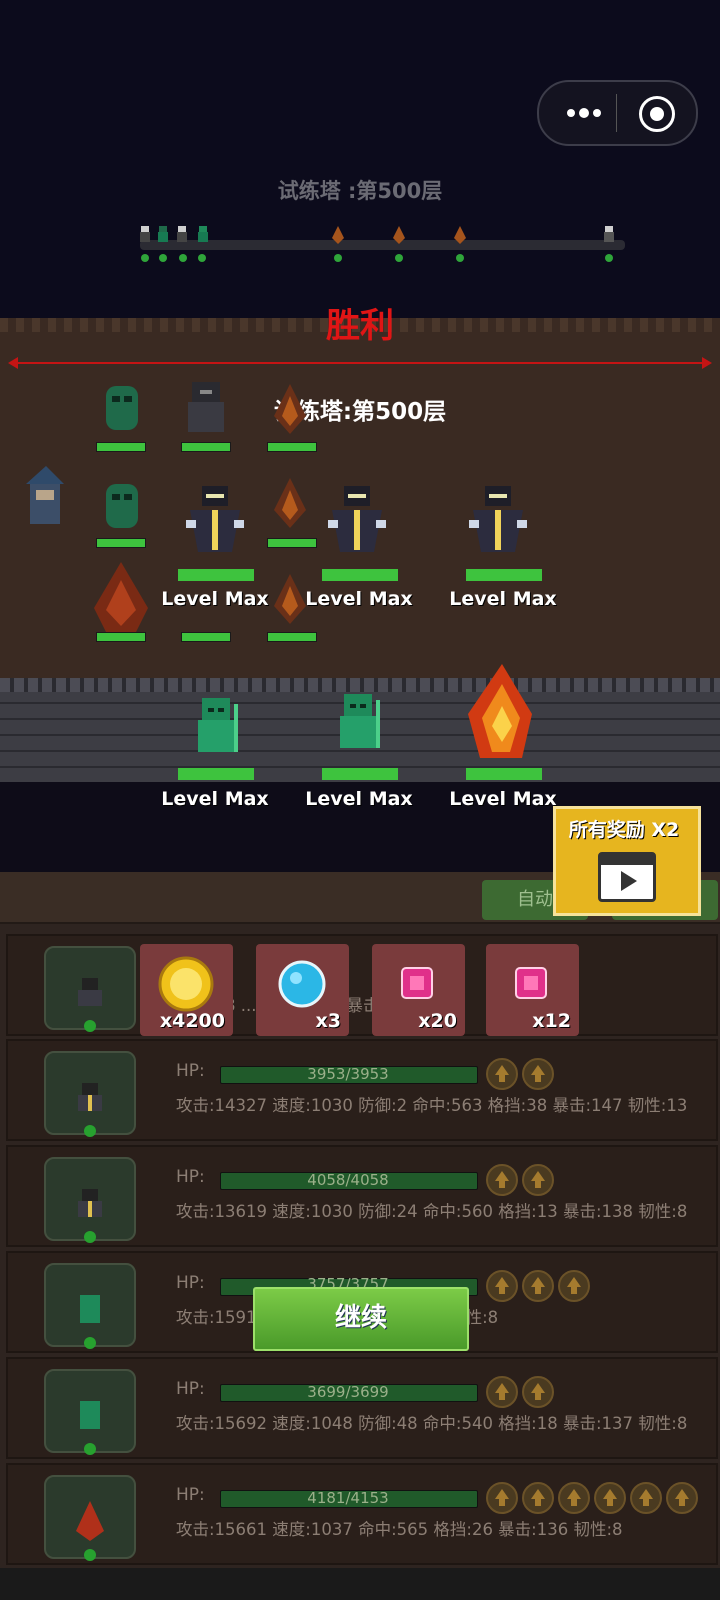 This screenshot has height=1600, width=720. Describe the element at coordinates (302, 990) in the screenshot. I see `reward-card: x3` at that location.